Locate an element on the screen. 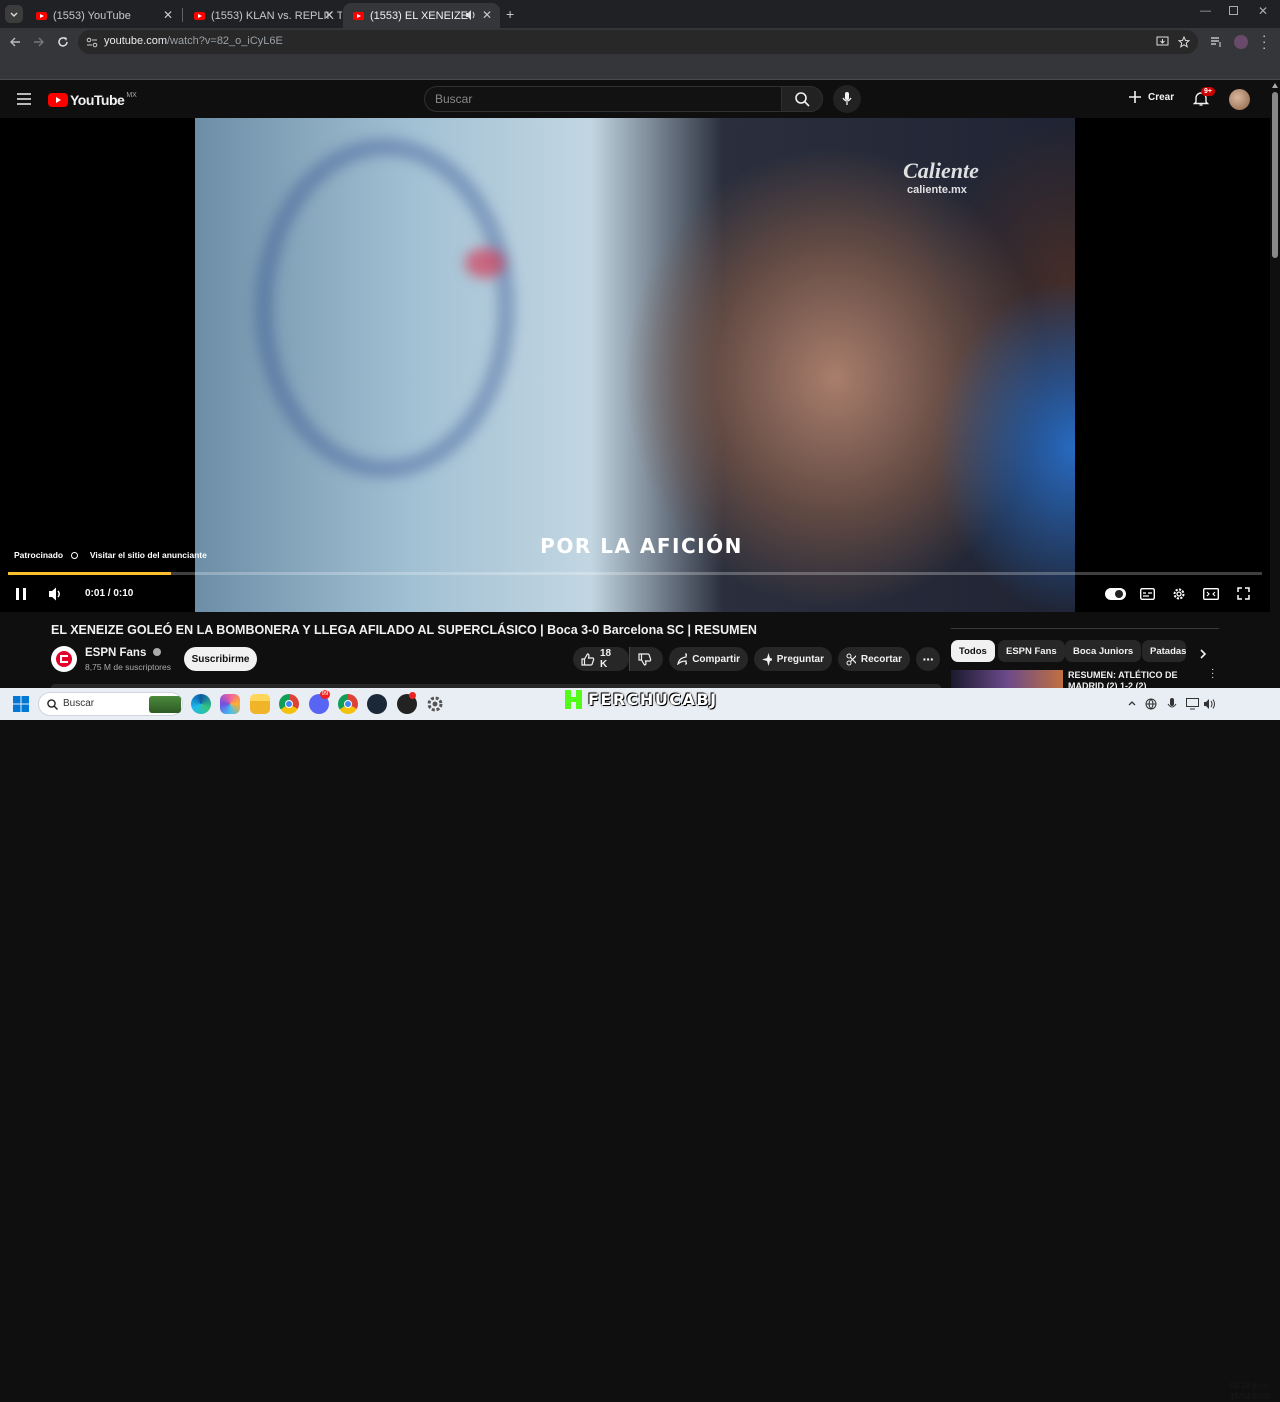  tab-search-button is located at coordinates (14, 14).